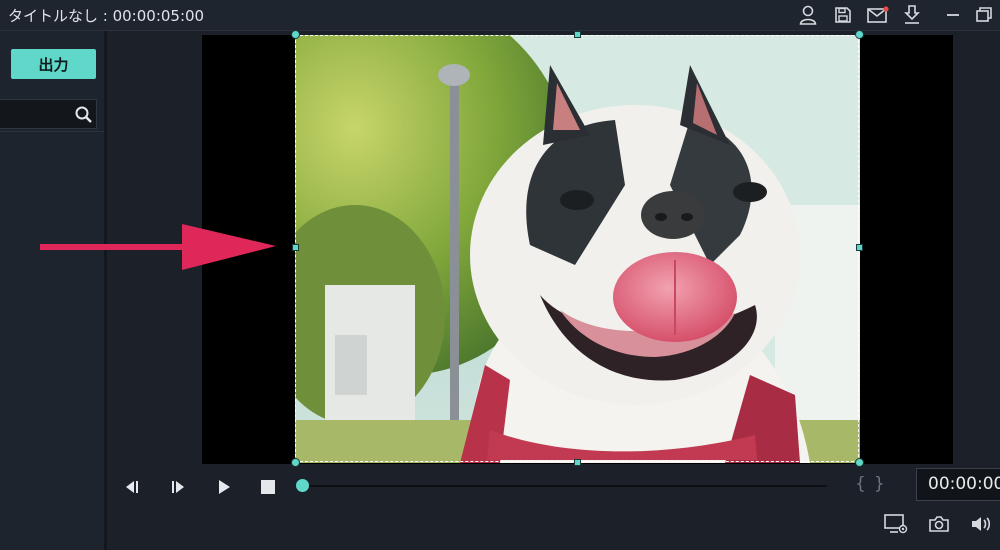 This screenshot has height=550, width=1000. What do you see at coordinates (864, 484) in the screenshot?
I see `mark-in-button: {` at bounding box center [864, 484].